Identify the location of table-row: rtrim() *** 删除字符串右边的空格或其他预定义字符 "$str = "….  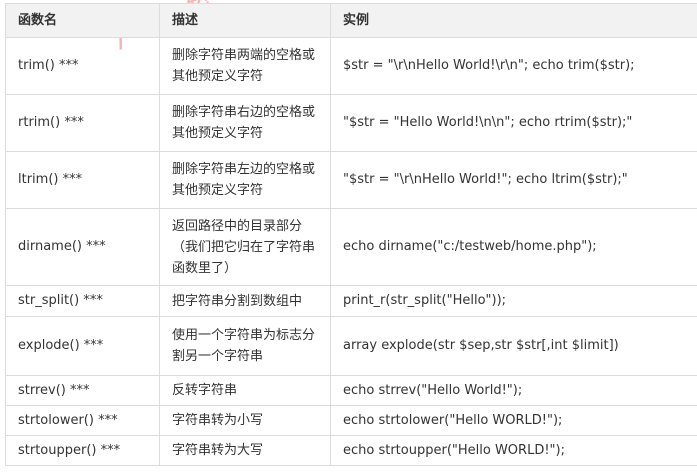
(351, 123).